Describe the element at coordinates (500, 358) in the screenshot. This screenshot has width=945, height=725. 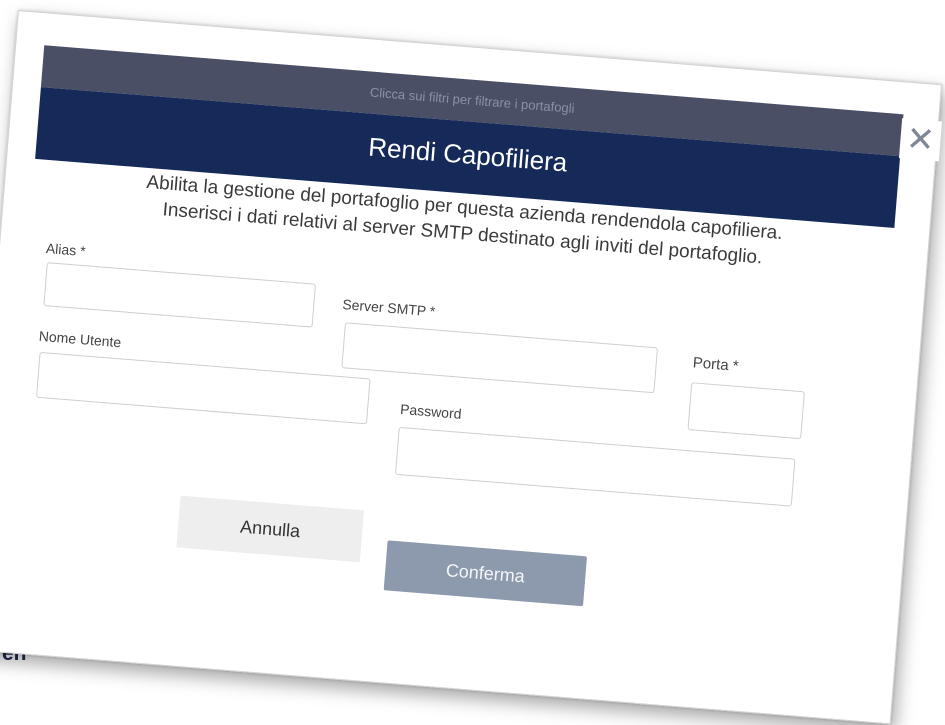
I see `smtp-server-input` at that location.